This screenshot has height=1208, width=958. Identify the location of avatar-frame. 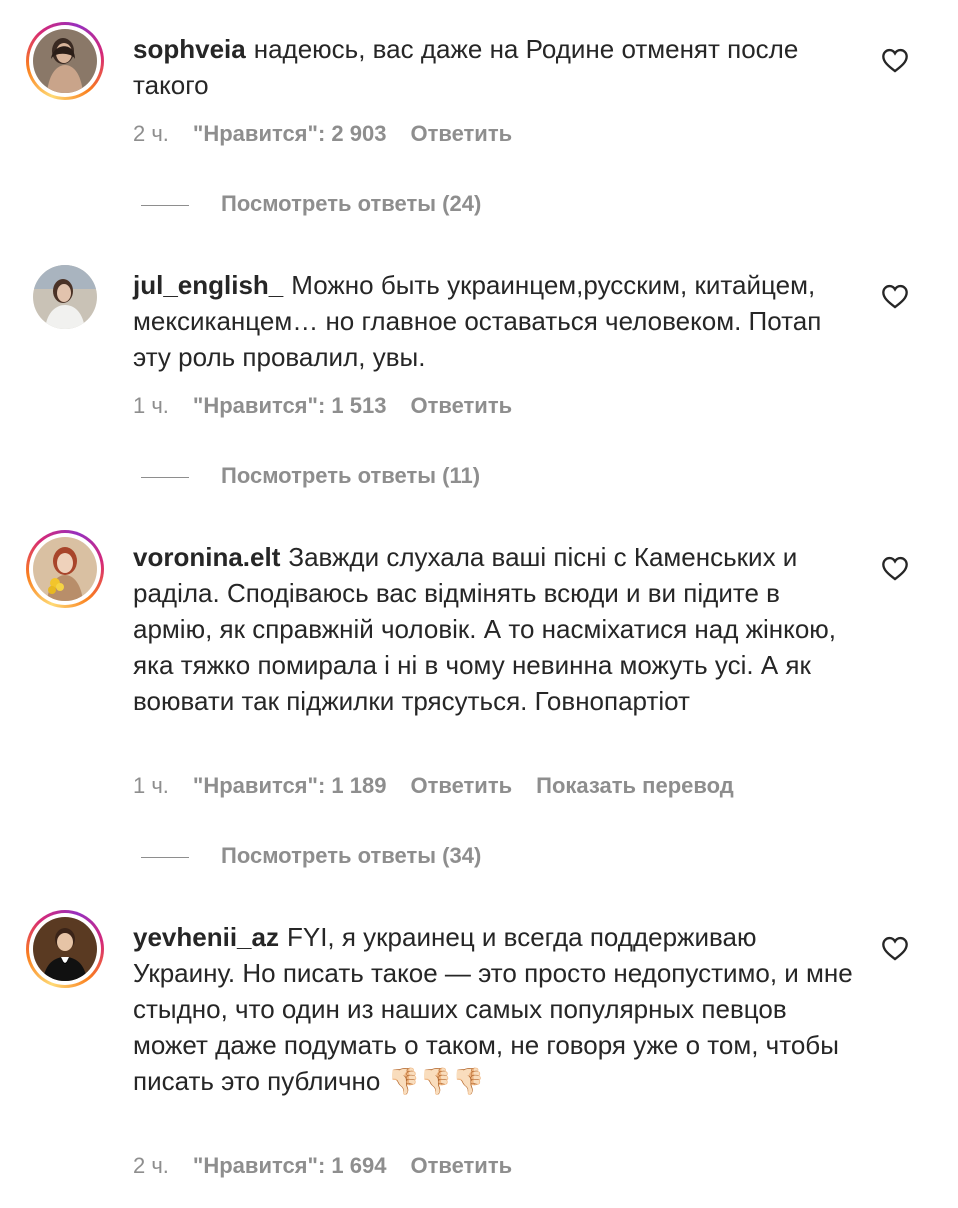
(65, 297).